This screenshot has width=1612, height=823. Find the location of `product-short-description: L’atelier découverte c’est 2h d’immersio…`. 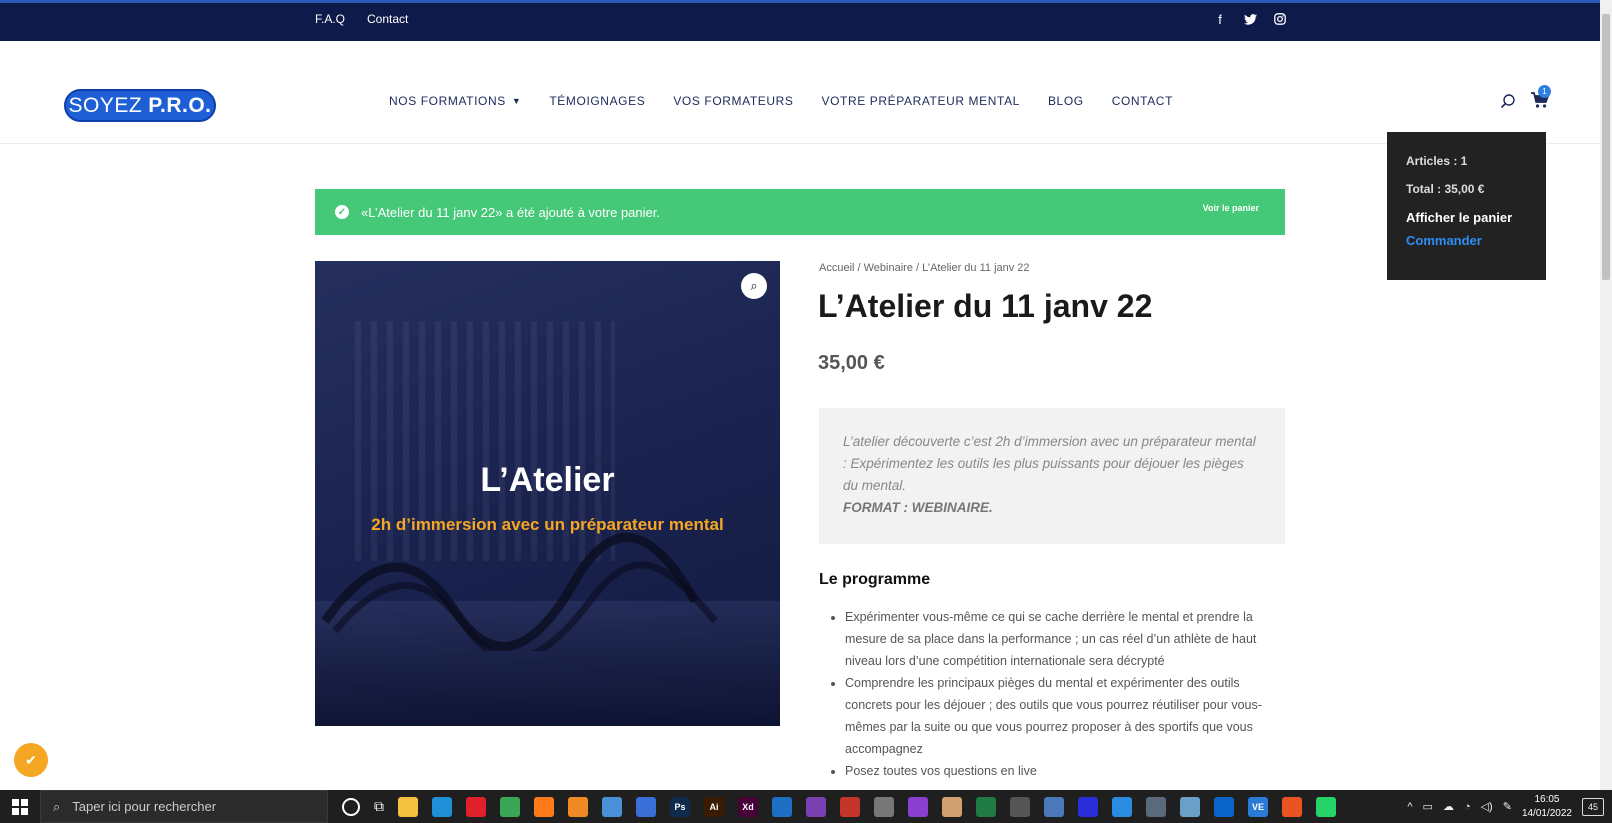

product-short-description: L’atelier découverte c’est 2h d’immersio… is located at coordinates (1052, 476).